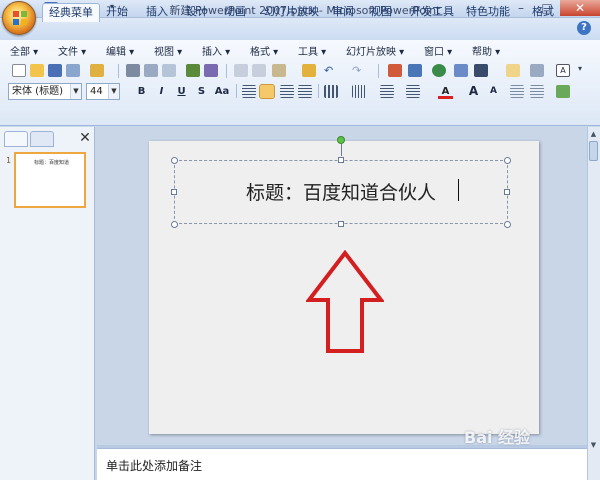  Describe the element at coordinates (141, 91) in the screenshot. I see `bold-button: B` at that location.